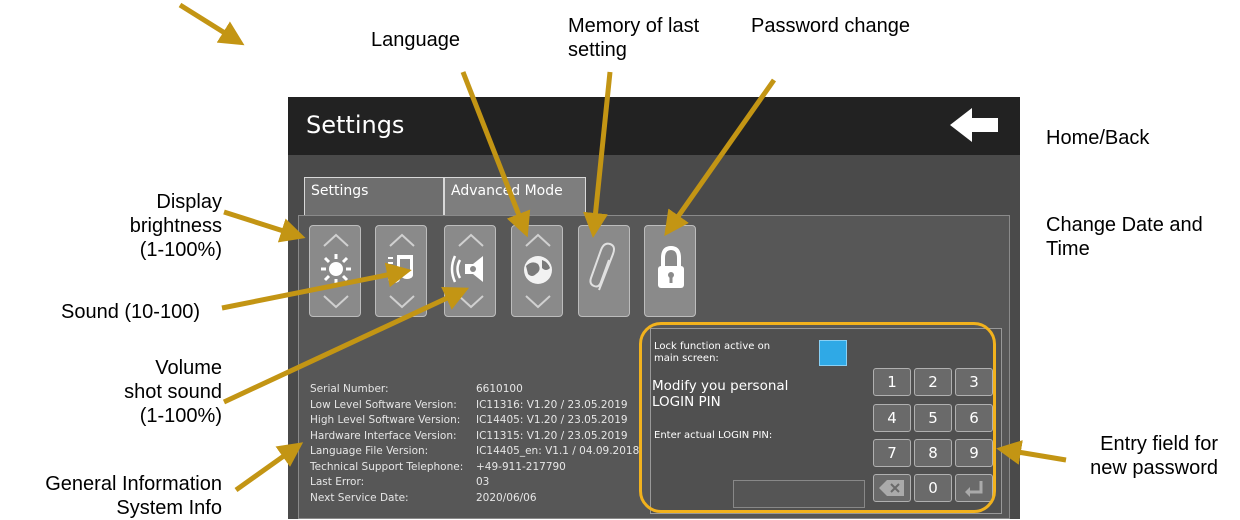 The height and width of the screenshot is (520, 1240). Describe the element at coordinates (264, 226) in the screenshot. I see `arrow-display` at that location.